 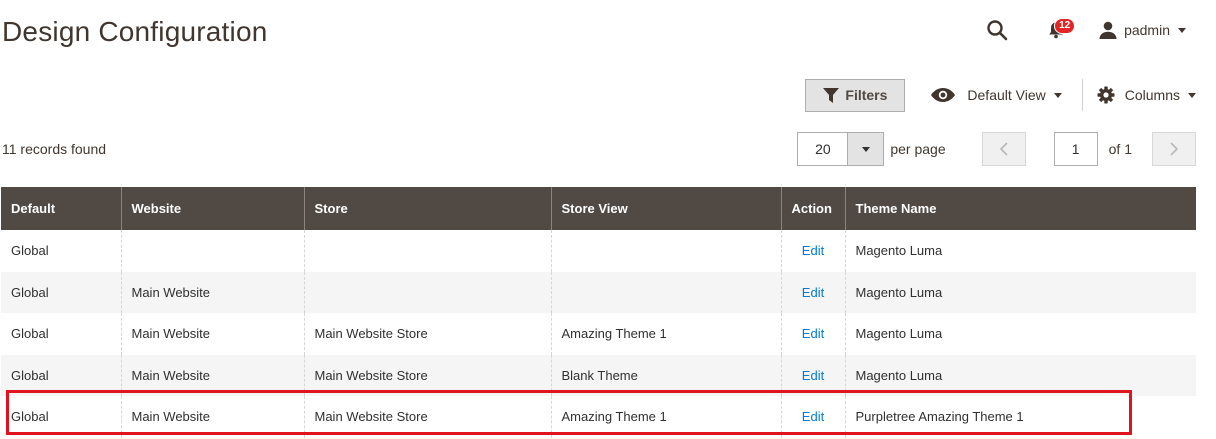 What do you see at coordinates (1006, 95) in the screenshot?
I see `view-switcher-label: Default View` at bounding box center [1006, 95].